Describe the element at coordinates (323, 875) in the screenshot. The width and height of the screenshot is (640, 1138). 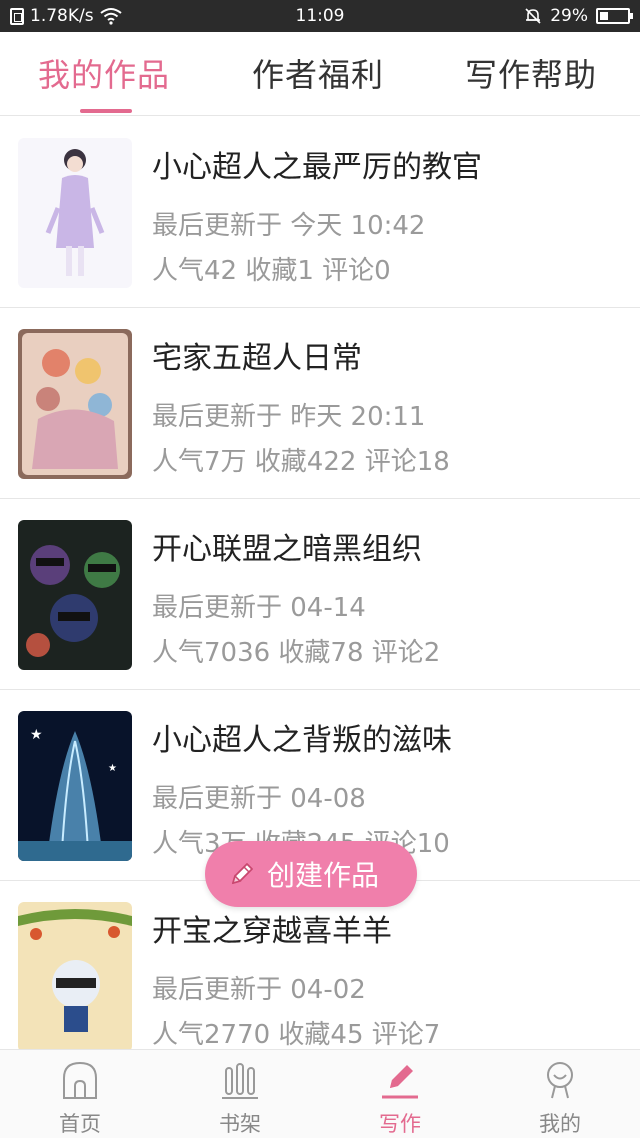
I see `create-work-label: 创建作品` at that location.